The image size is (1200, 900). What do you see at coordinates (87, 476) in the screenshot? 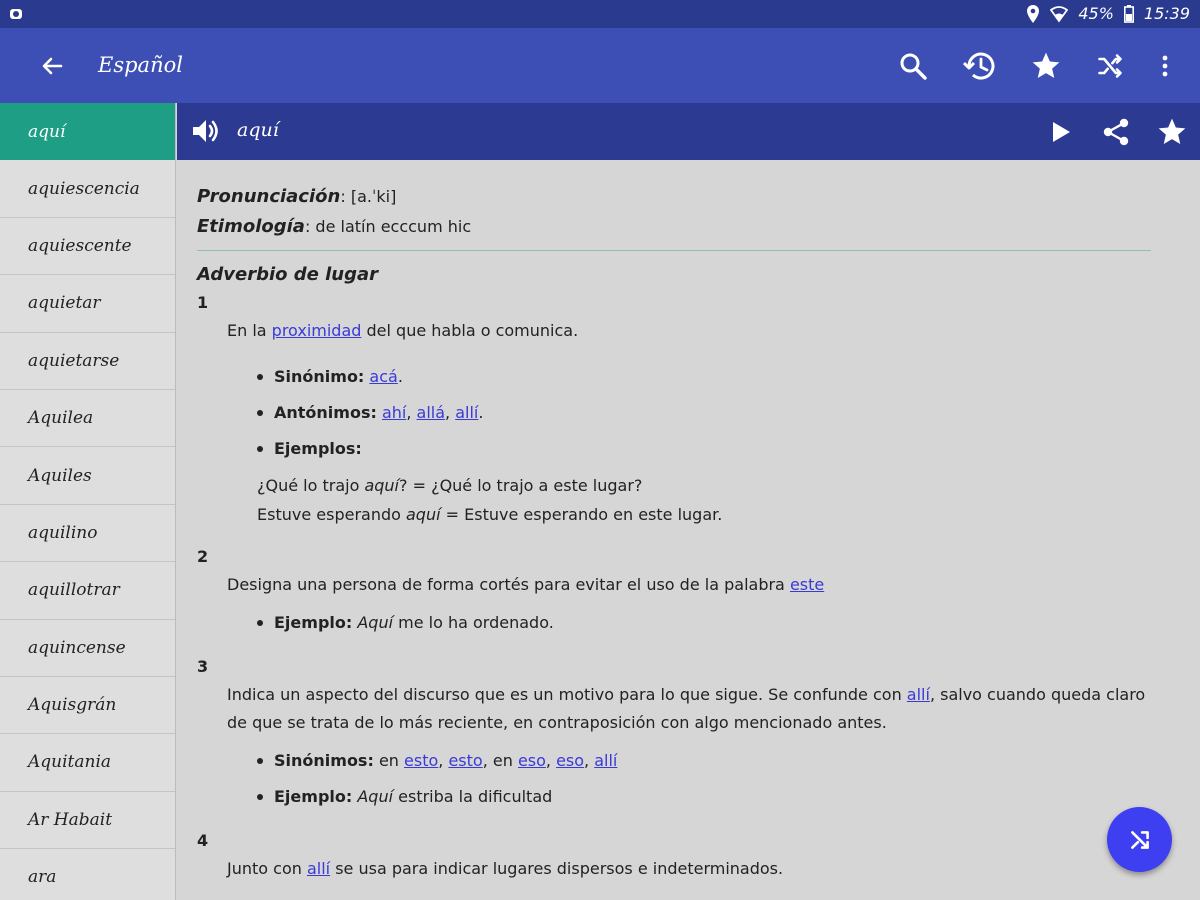
I see `word-list-item: Aquiles` at bounding box center [87, 476].